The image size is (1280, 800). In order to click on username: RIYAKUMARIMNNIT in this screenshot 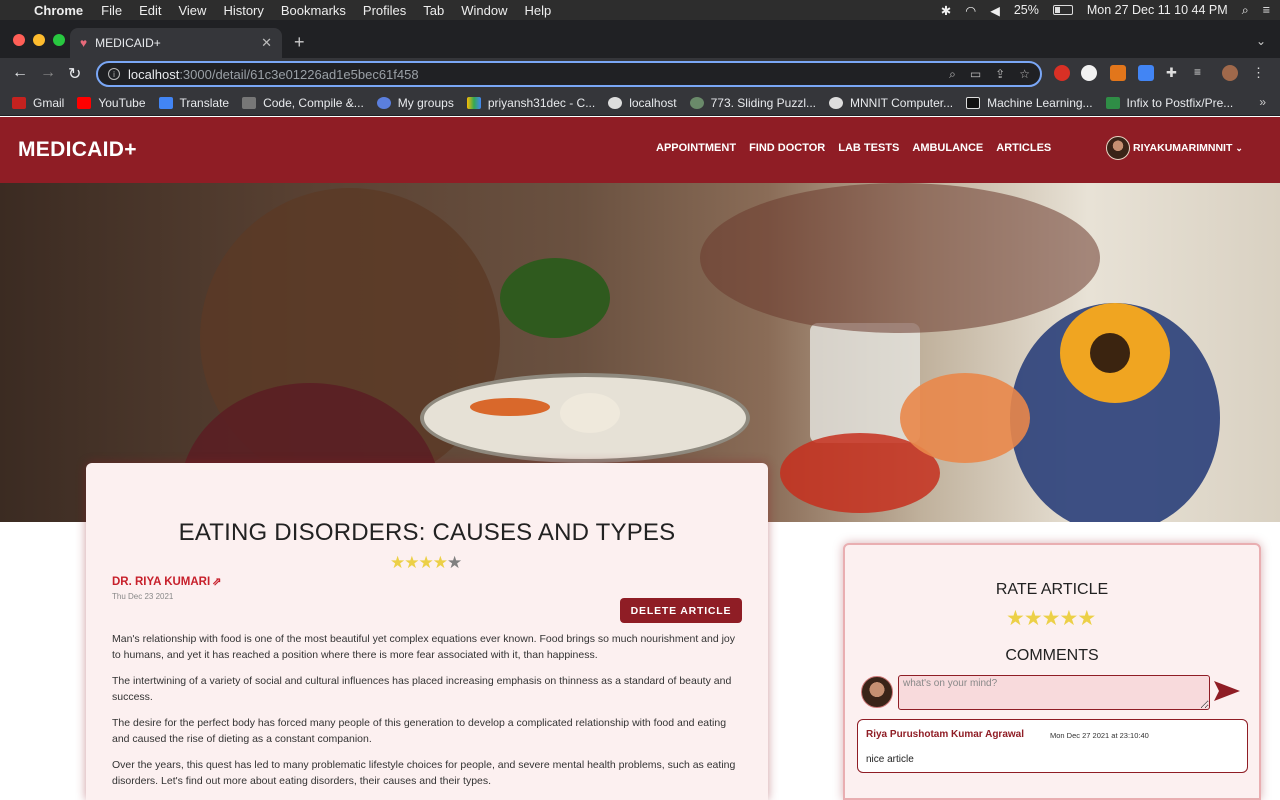, I will do `click(1183, 148)`.